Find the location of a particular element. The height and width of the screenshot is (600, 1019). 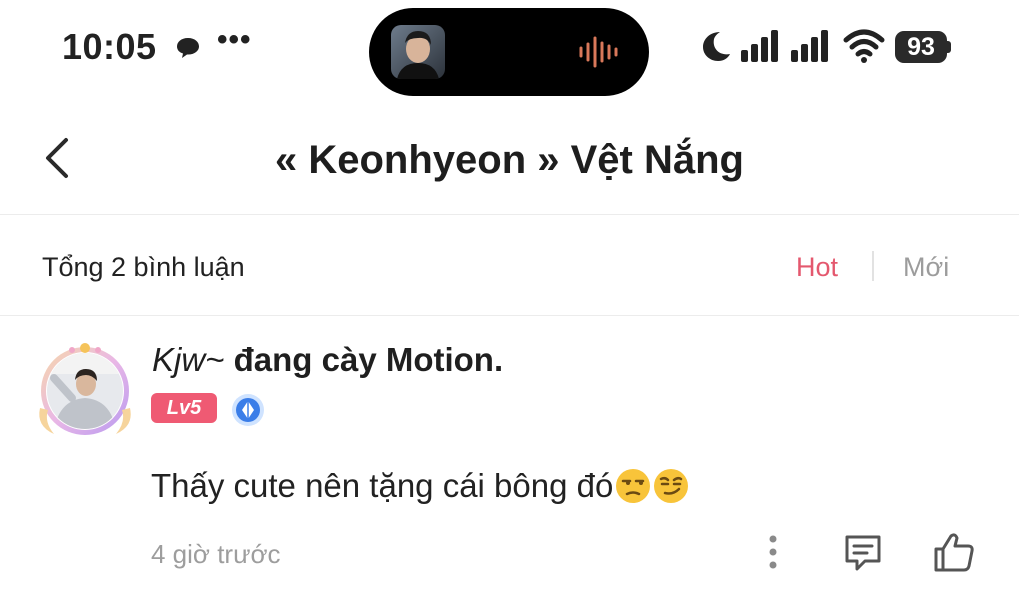

dynamic-island is located at coordinates (509, 52).